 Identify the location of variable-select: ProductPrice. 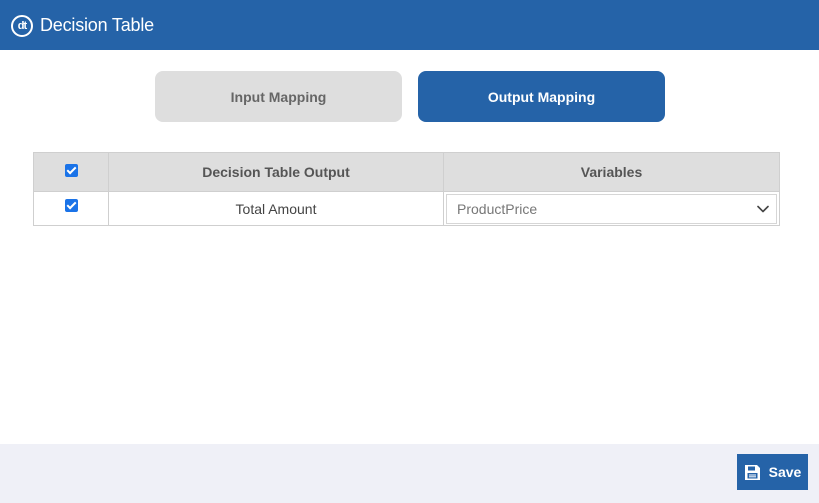
(611, 208).